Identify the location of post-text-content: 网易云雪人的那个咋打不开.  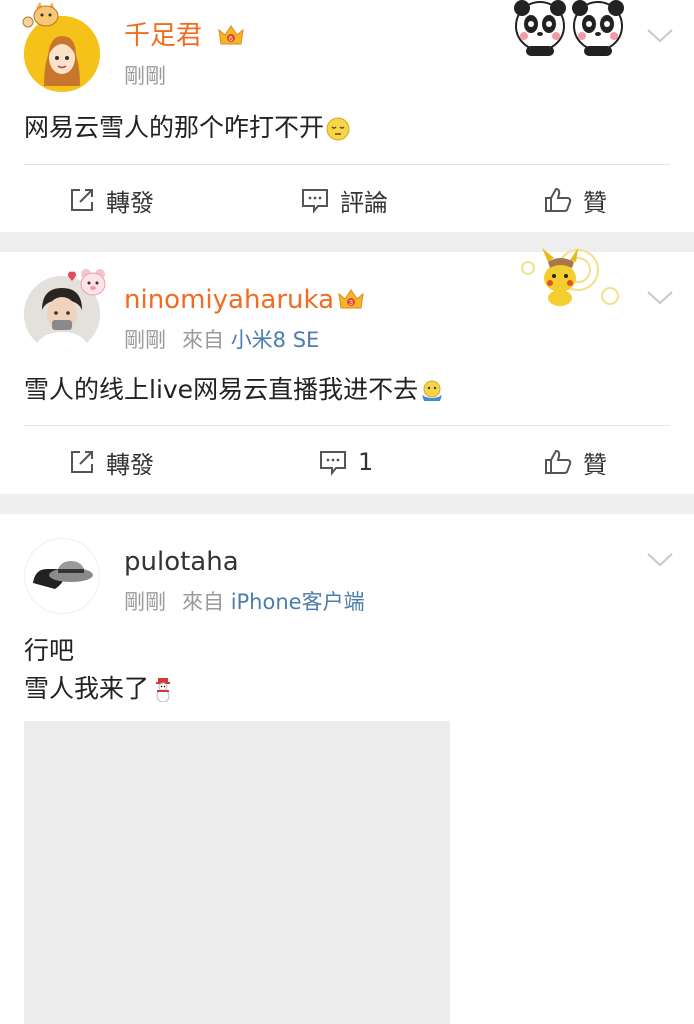
(174, 127).